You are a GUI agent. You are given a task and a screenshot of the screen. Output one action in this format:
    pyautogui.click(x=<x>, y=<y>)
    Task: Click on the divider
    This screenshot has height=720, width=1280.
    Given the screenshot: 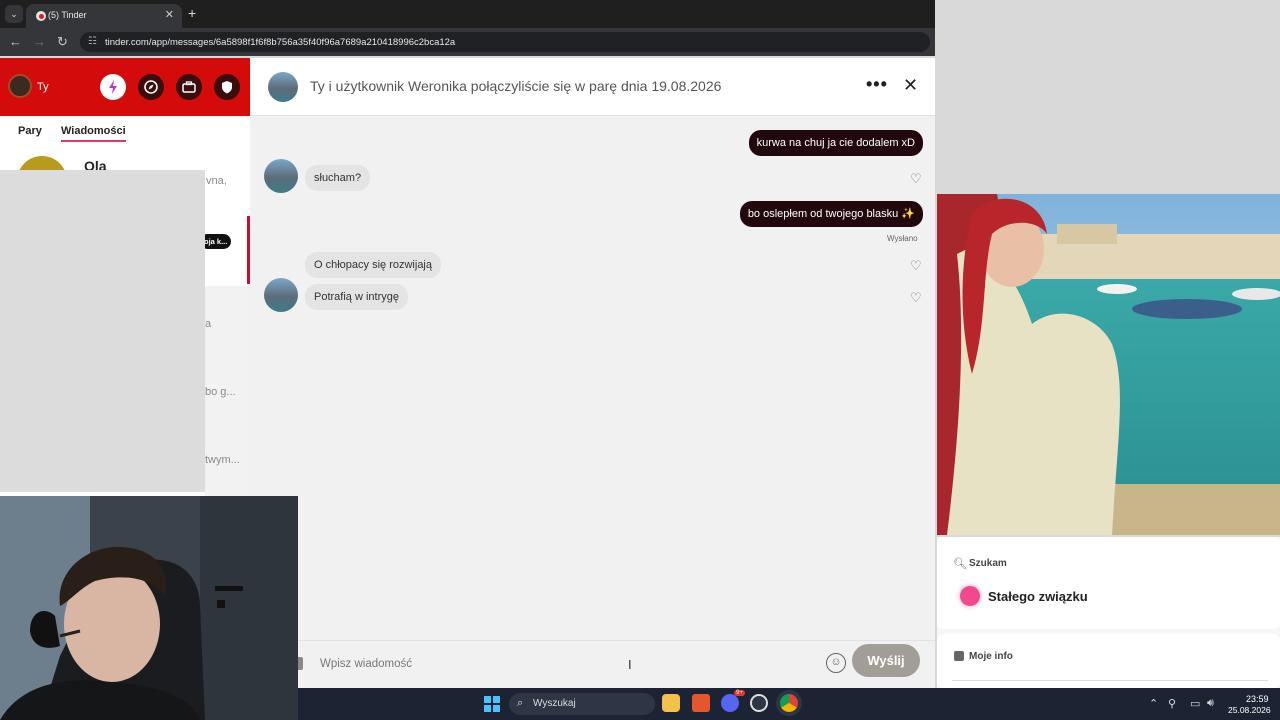 What is the action you would take?
    pyautogui.click(x=1110, y=680)
    